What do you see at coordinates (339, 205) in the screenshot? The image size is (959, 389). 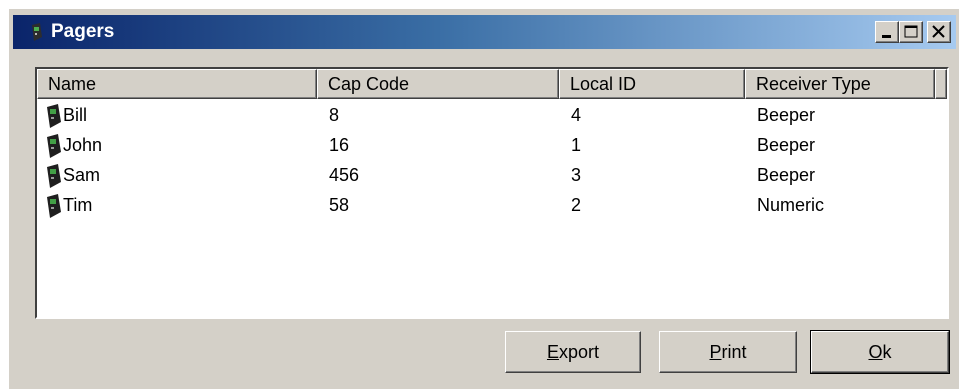 I see `cell-cap-code: 58` at bounding box center [339, 205].